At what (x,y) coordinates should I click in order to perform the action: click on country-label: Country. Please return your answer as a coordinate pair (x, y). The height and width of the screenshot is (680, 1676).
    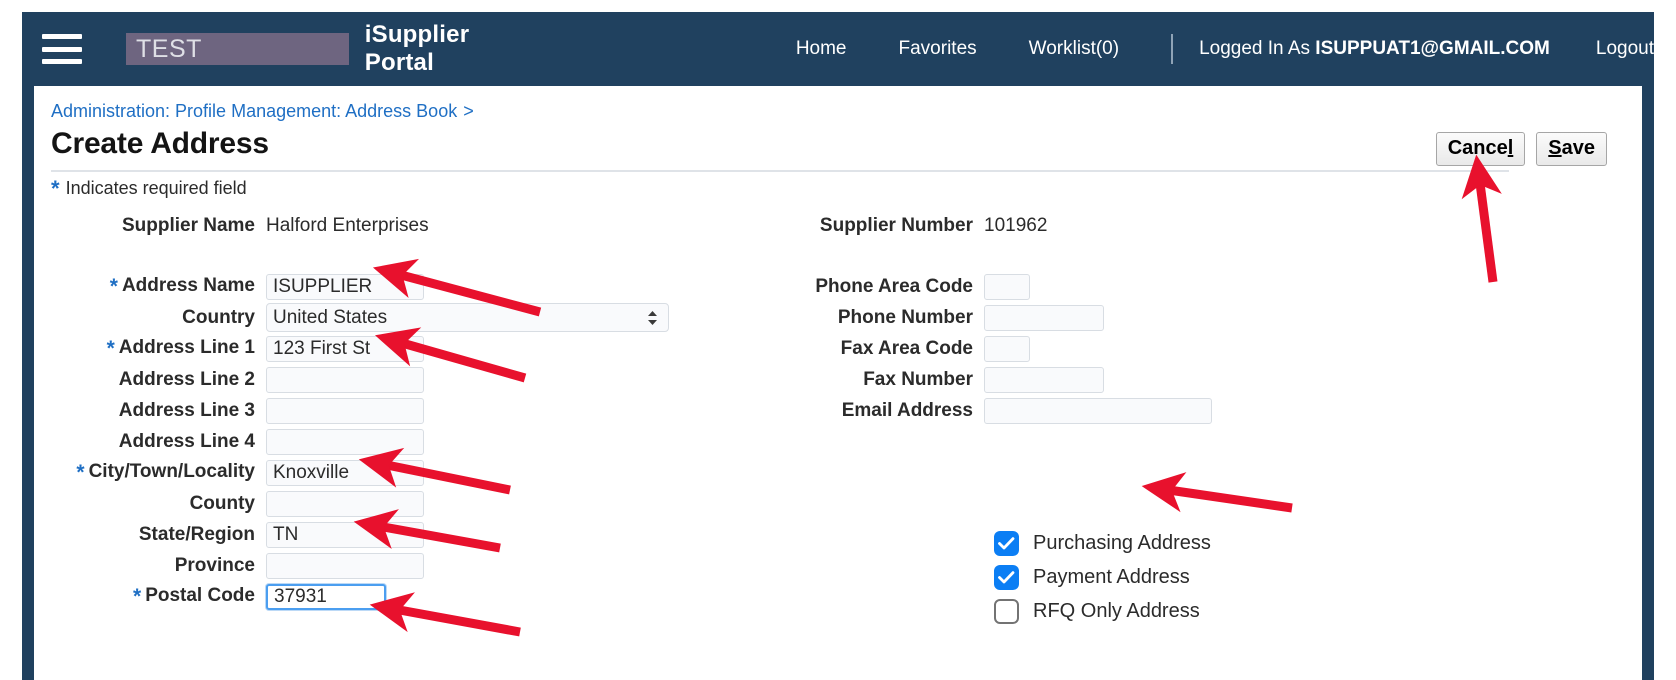
    Looking at the image, I should click on (218, 317).